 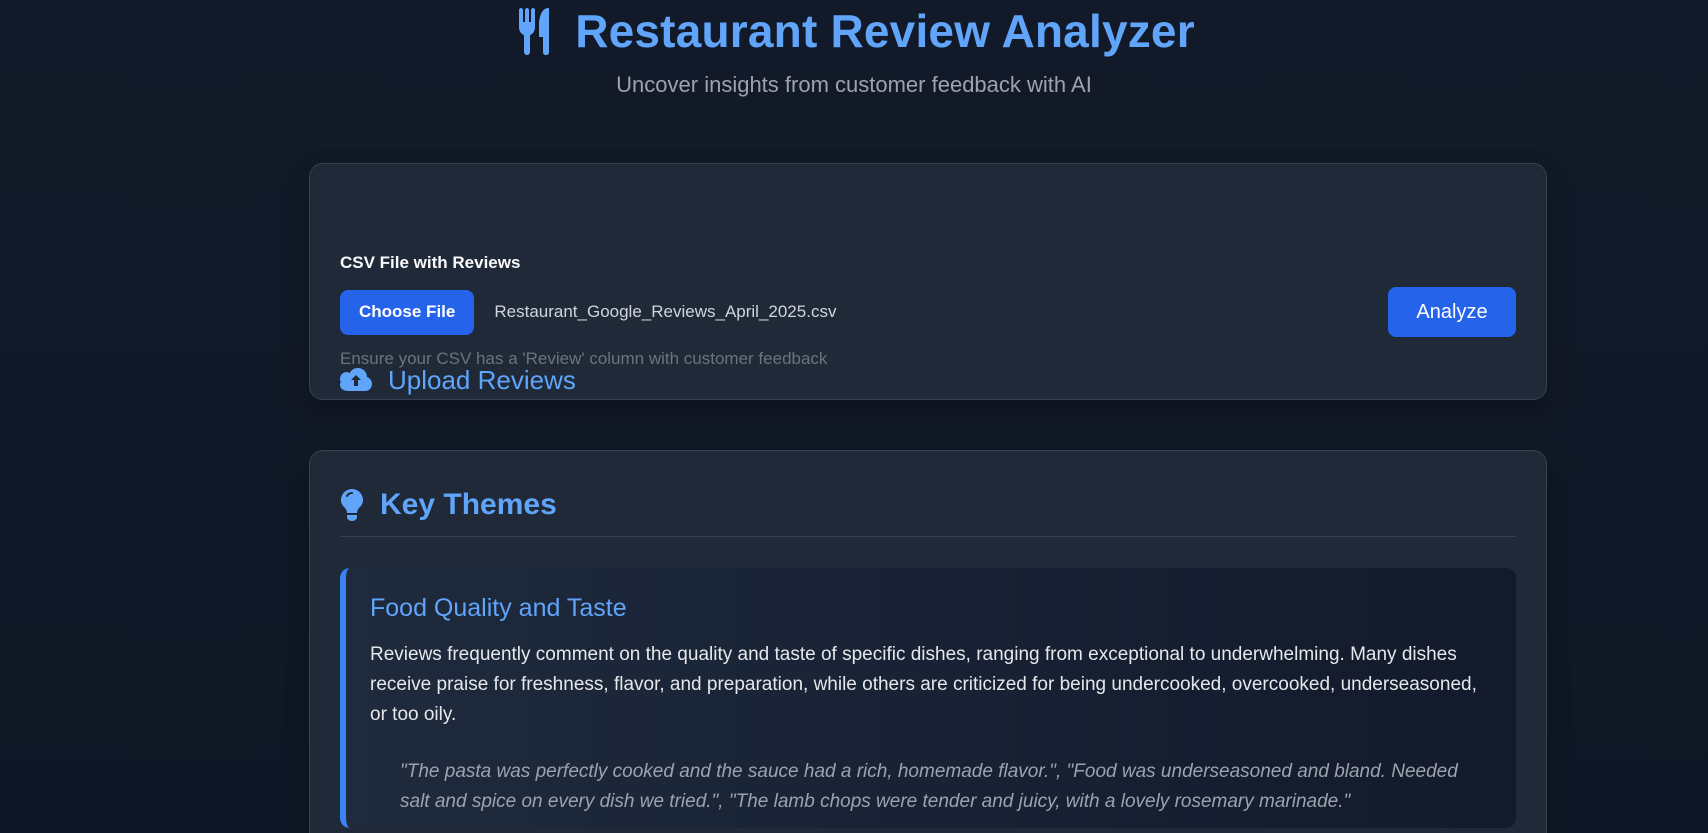 I want to click on choose-file-button: Choose File, so click(x=407, y=312).